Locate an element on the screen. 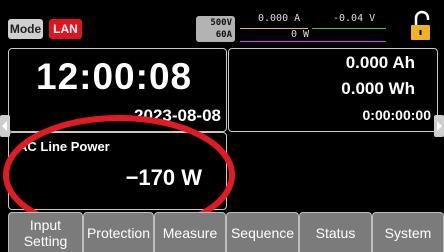 The width and height of the screenshot is (444, 252). tab-sequence-label: Sequence is located at coordinates (262, 232).